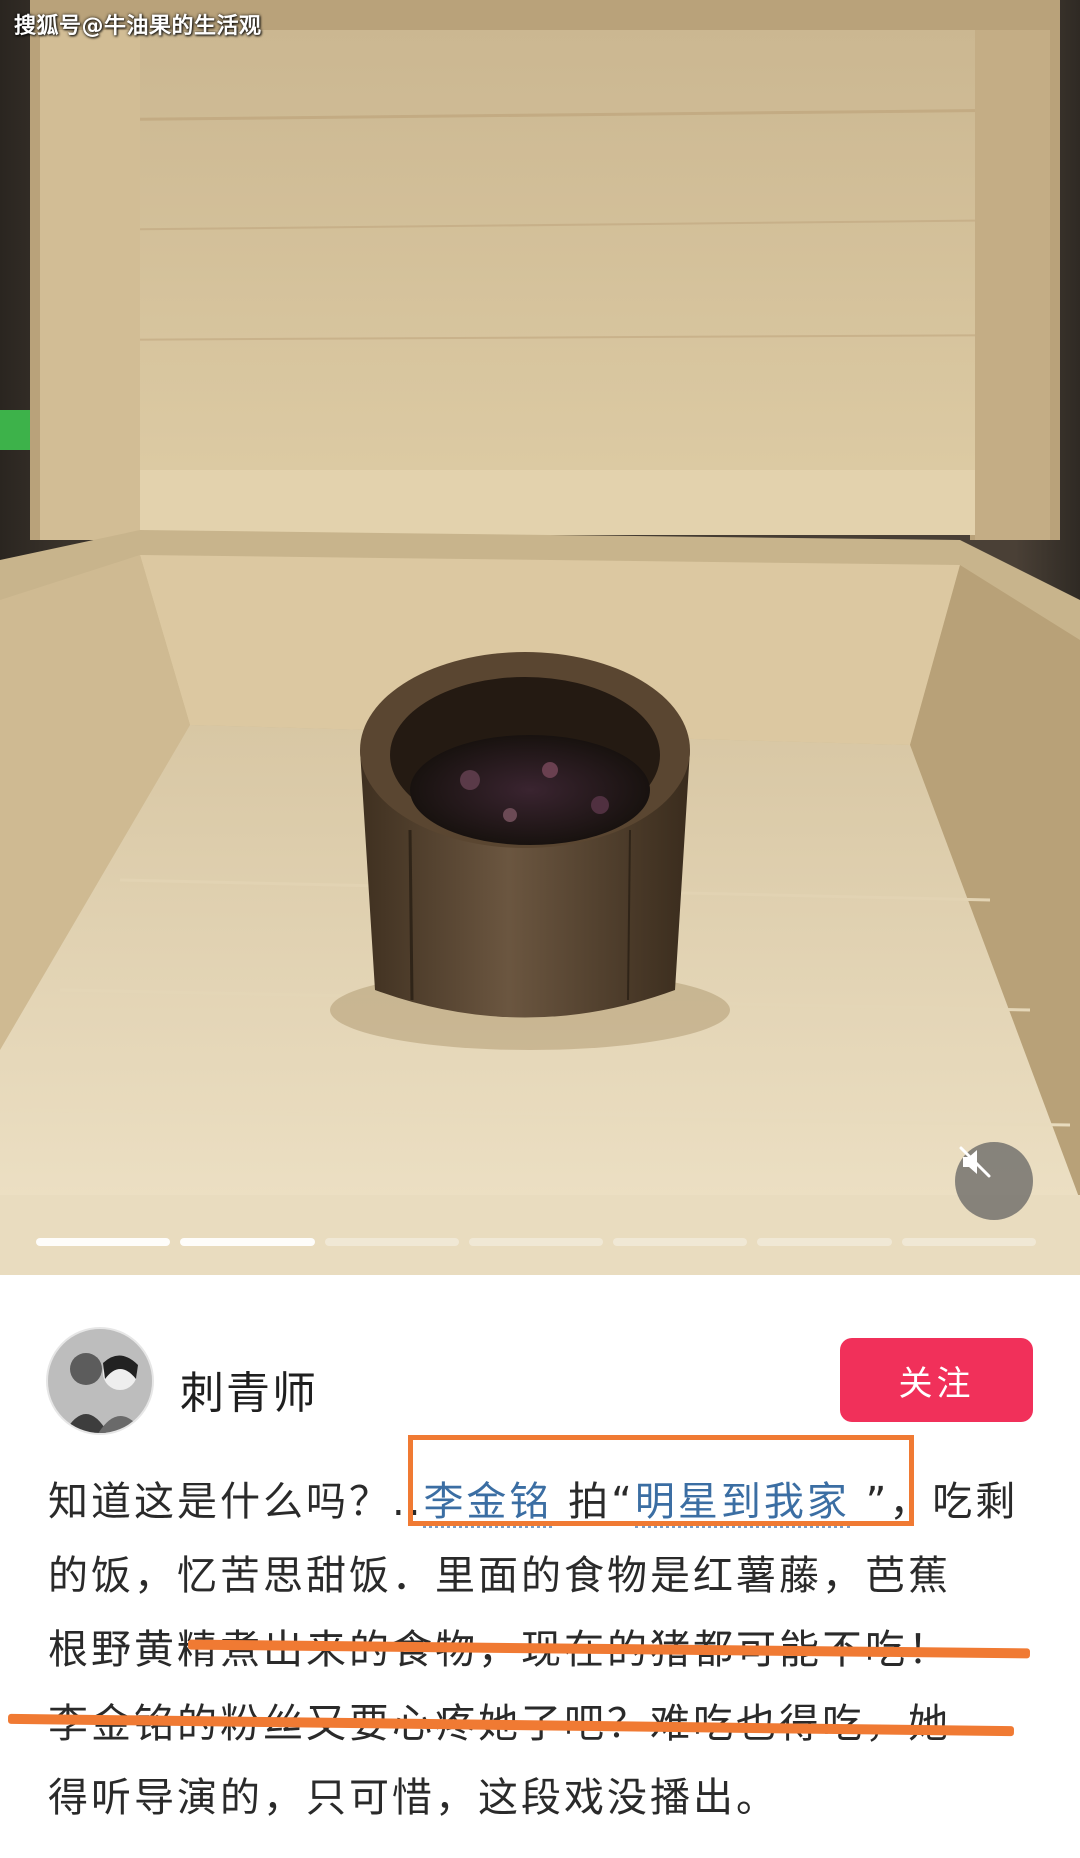 The width and height of the screenshot is (1080, 1858). I want to click on text-segment: 知道这是什么吗？, so click(220, 1502).